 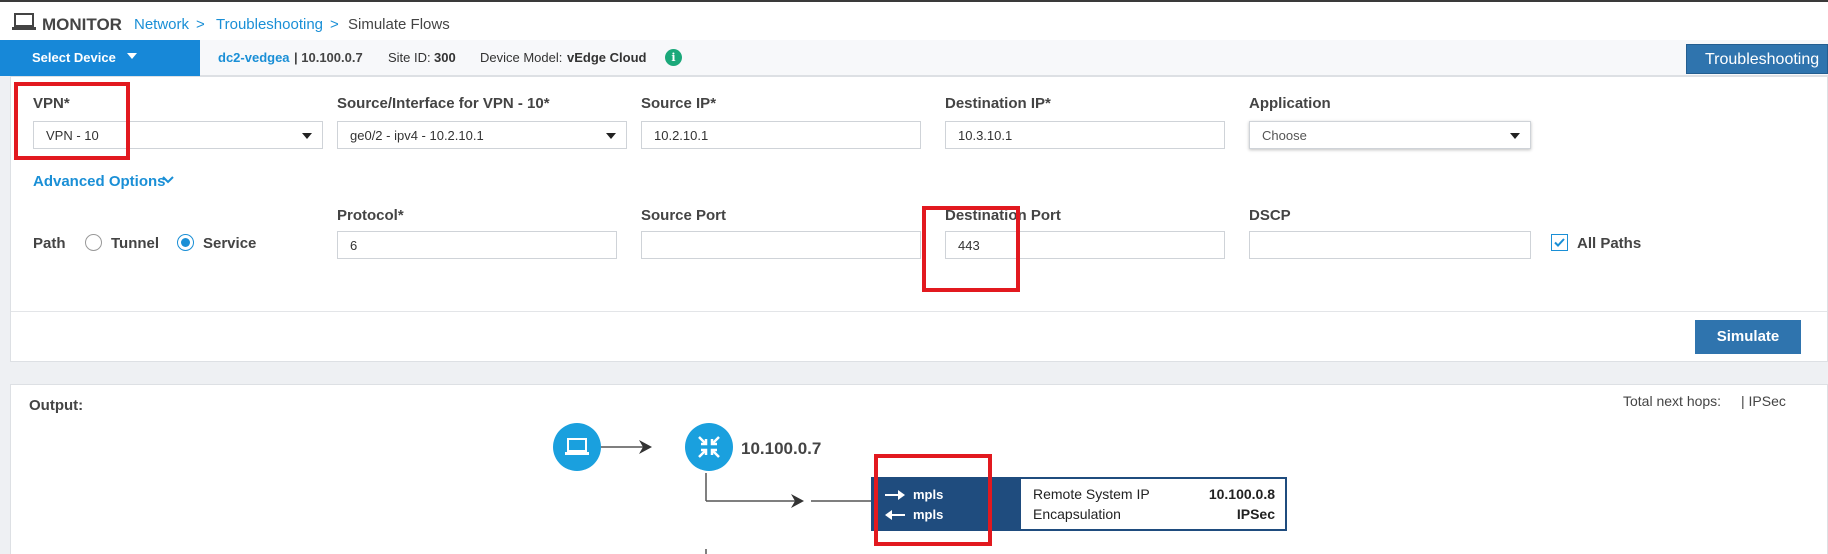 What do you see at coordinates (684, 215) in the screenshot?
I see `source-port-label: Source Port` at bounding box center [684, 215].